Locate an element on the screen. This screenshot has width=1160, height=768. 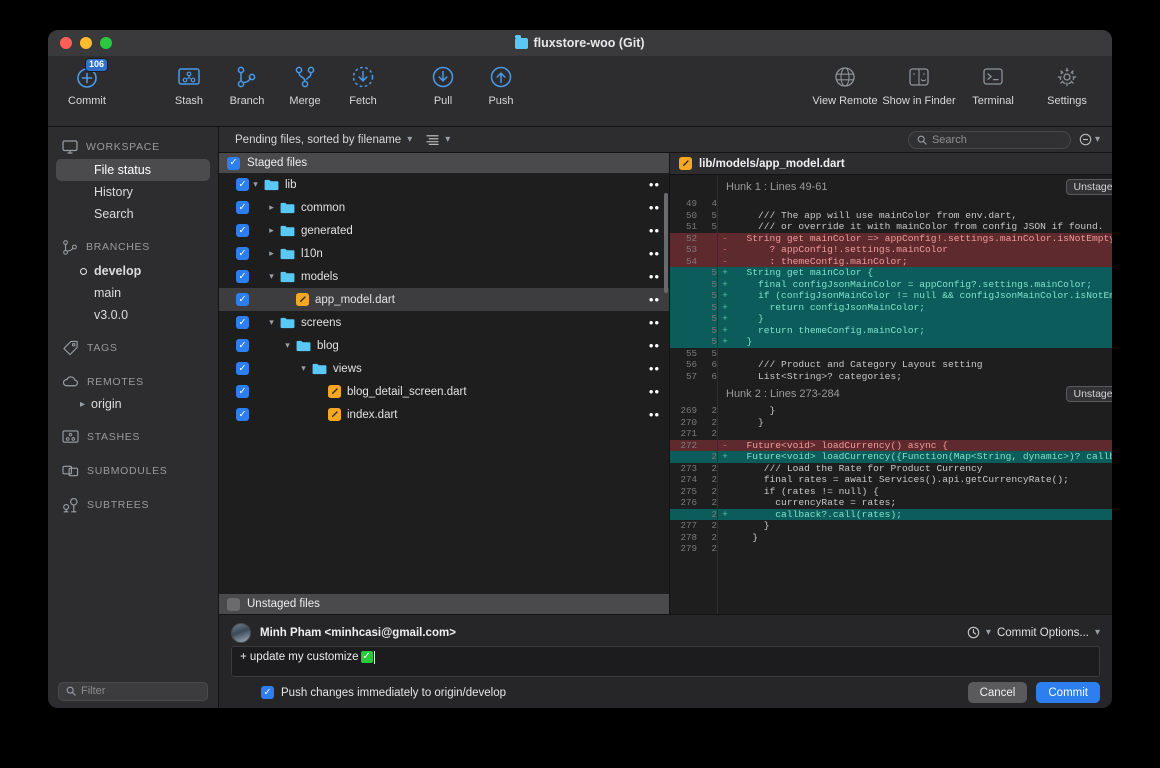
toolbar-group-actions: Stash Branch Merge Fetch is located at coordinates (276, 81).